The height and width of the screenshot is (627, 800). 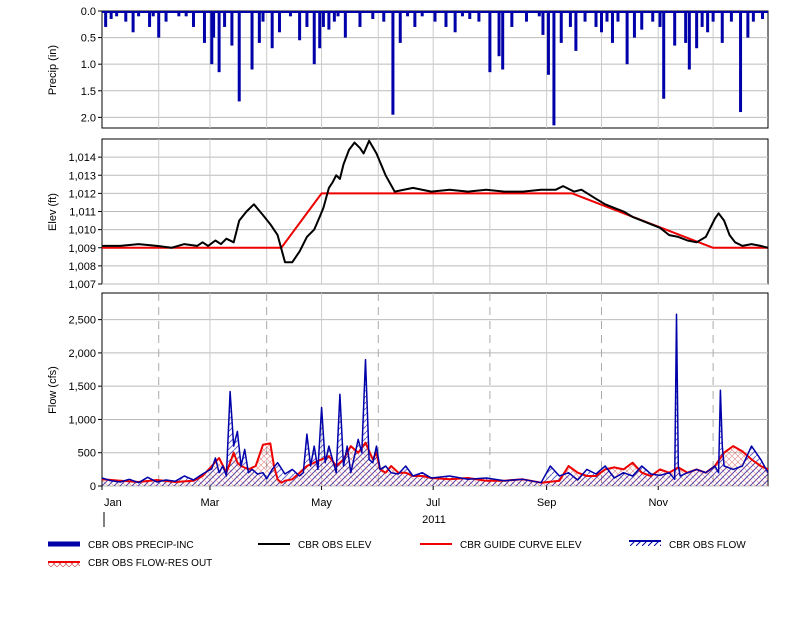 What do you see at coordinates (88, 65) in the screenshot?
I see `precip-ytick-label: 1.0` at bounding box center [88, 65].